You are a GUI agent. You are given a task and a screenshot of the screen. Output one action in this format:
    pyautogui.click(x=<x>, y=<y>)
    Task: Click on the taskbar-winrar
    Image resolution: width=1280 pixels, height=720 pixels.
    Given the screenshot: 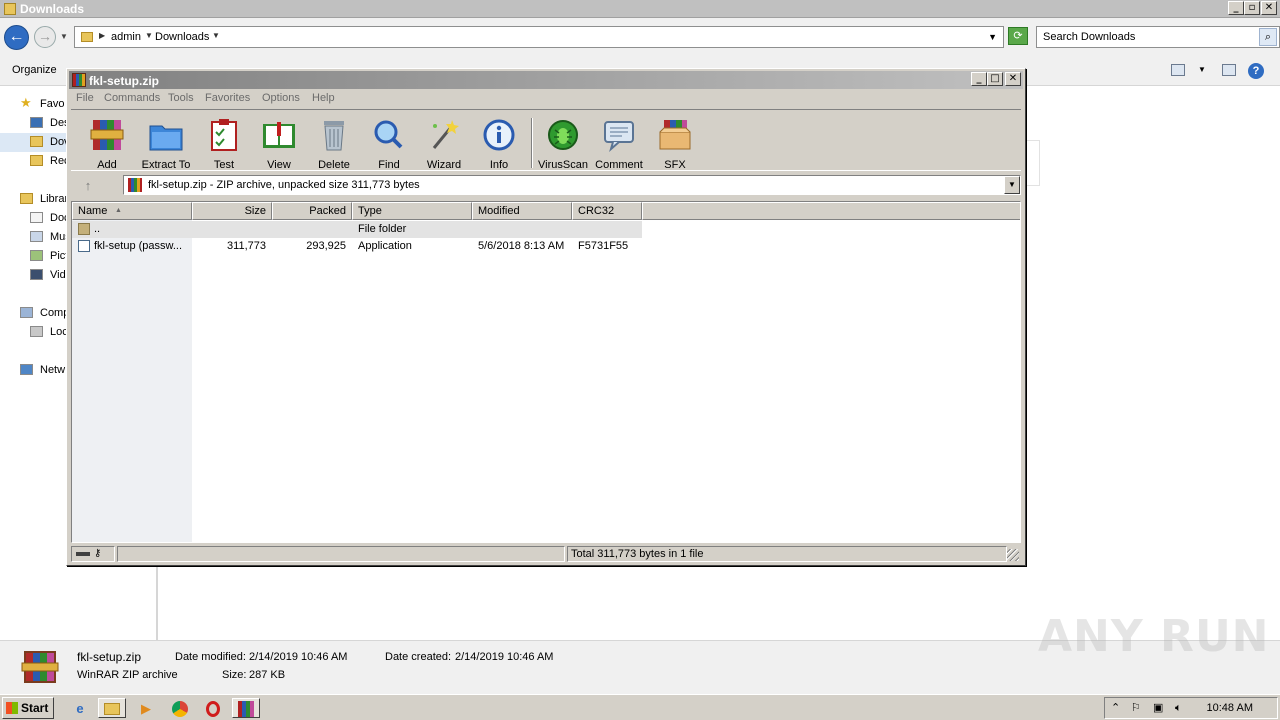 What is the action you would take?
    pyautogui.click(x=246, y=708)
    